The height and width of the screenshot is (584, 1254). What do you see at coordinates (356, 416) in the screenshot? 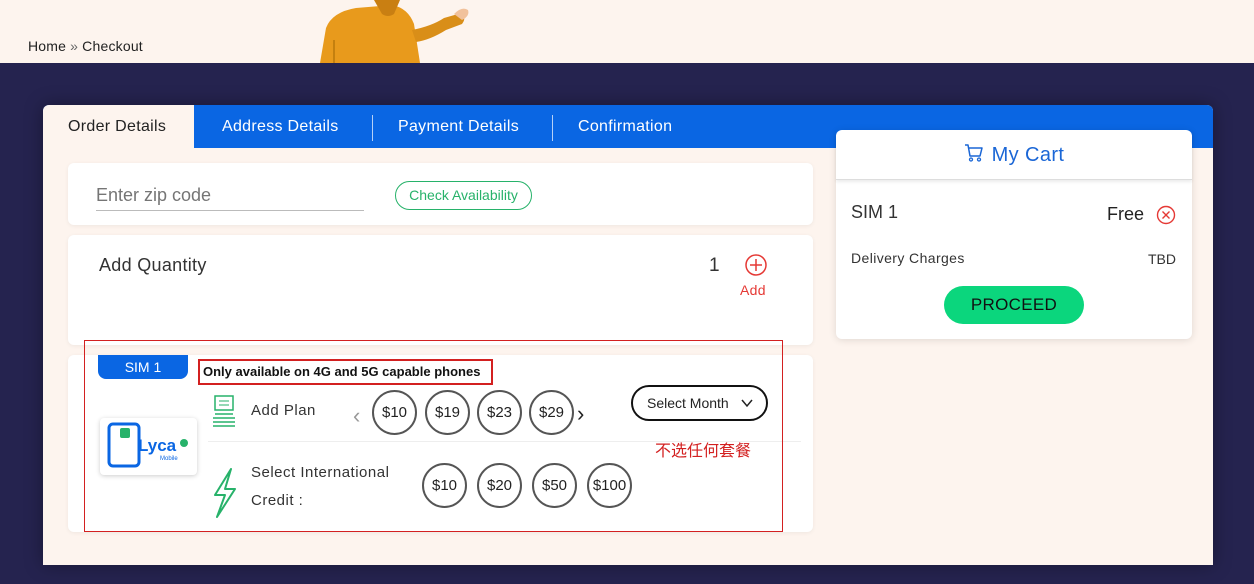
I see `plan-prev-arrow-icon: ‹` at bounding box center [356, 416].